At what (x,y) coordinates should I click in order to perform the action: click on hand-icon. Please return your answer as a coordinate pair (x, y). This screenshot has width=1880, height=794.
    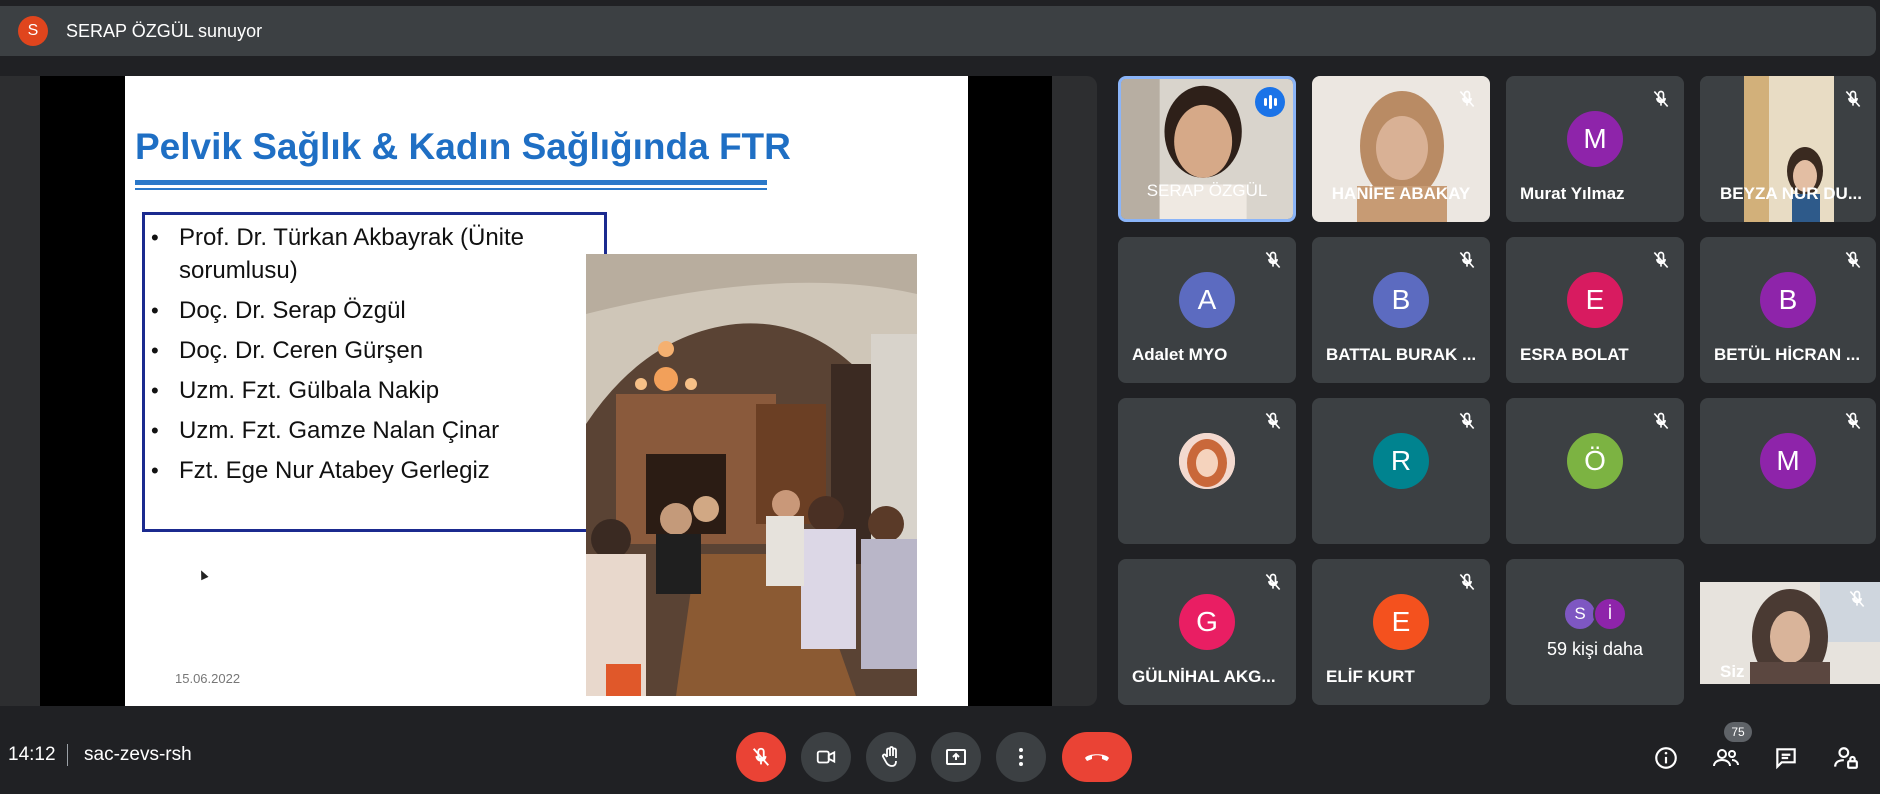
    Looking at the image, I should click on (889, 756).